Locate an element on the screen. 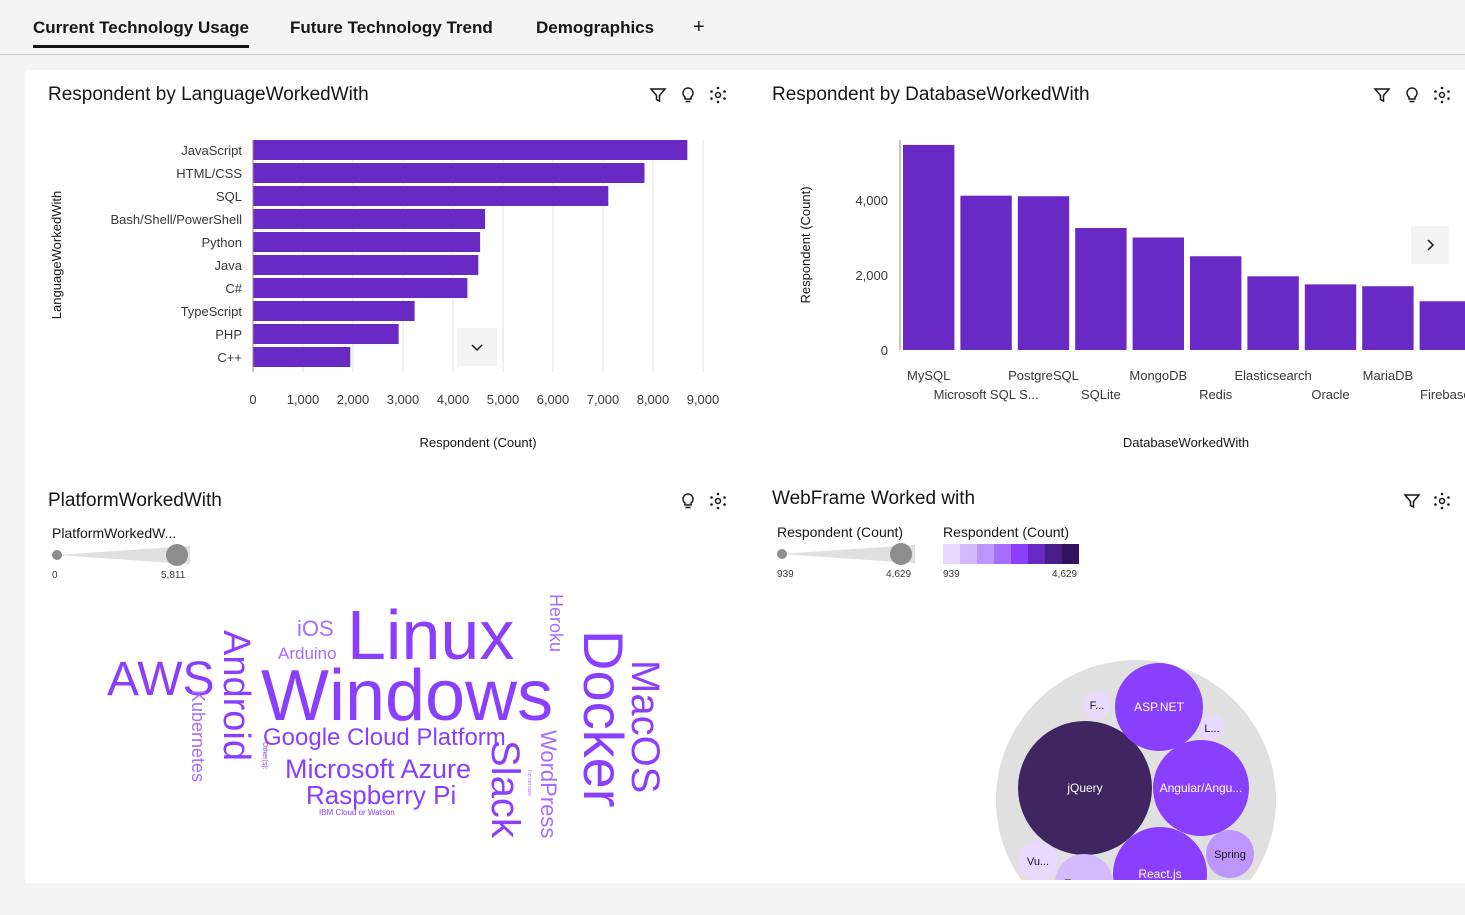 The width and height of the screenshot is (1465, 915). bubble-label: ASP.NET is located at coordinates (1159, 707).